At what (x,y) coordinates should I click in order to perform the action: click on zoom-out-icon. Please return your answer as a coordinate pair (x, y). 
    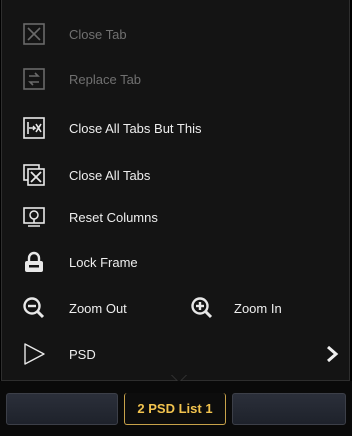
    Looking at the image, I should click on (34, 308).